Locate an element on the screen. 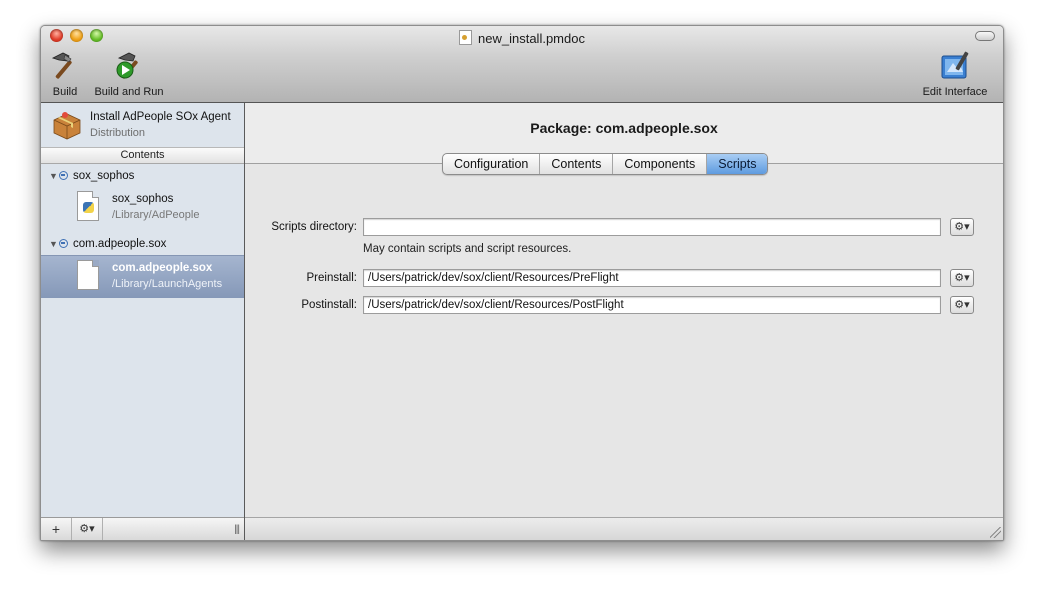  edit-interface-button: Edit Interface is located at coordinates (955, 74).